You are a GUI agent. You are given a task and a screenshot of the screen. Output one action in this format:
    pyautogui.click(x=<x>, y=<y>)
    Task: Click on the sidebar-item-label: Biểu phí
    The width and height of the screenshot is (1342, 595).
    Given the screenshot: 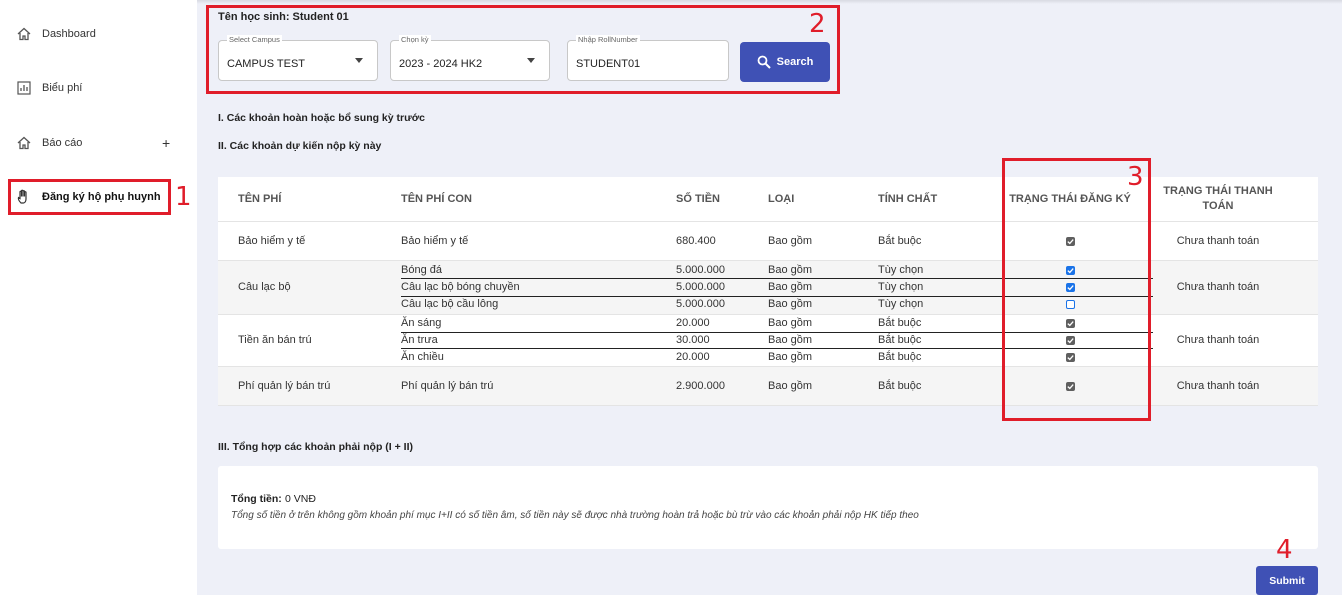 What is the action you would take?
    pyautogui.click(x=62, y=88)
    